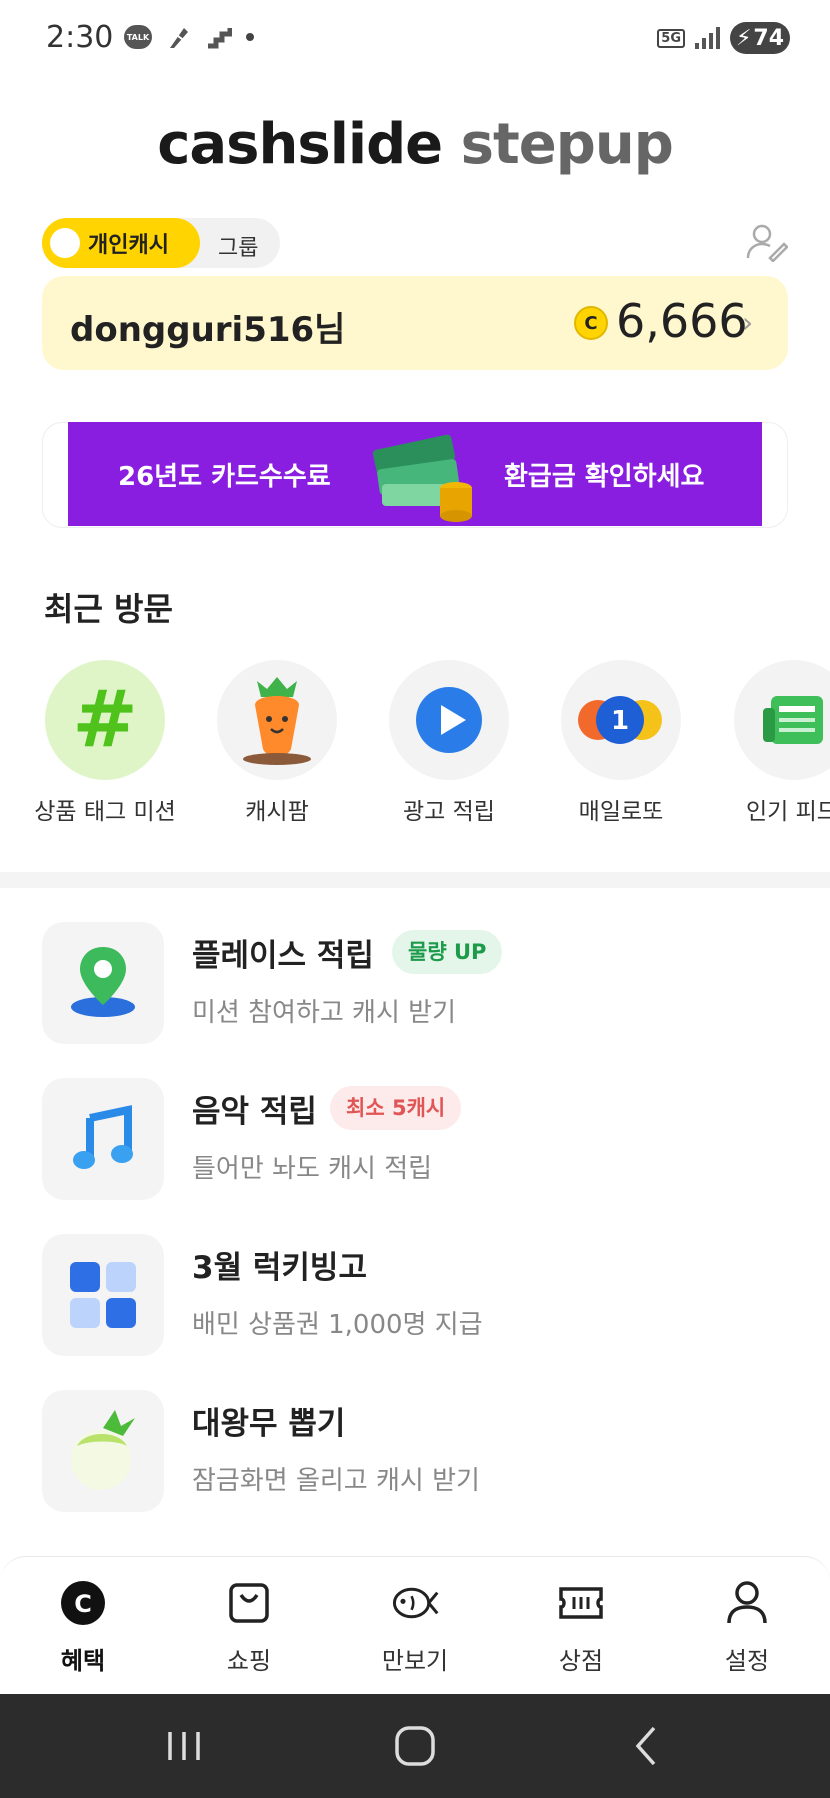 This screenshot has height=1798, width=830. I want to click on username: dongguri516님, so click(208, 330).